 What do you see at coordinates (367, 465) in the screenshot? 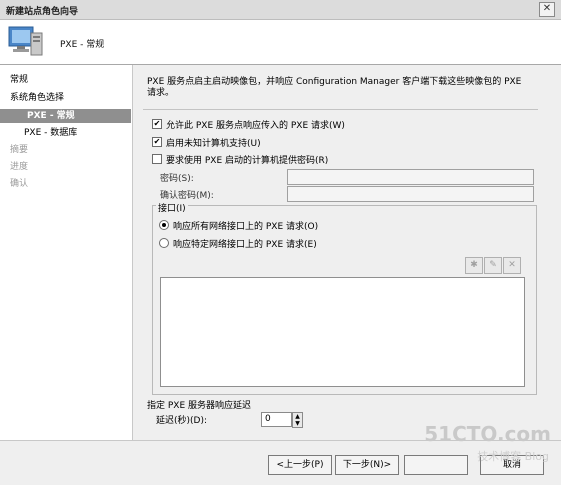
I see `next-button: 下一步(N)>` at bounding box center [367, 465].